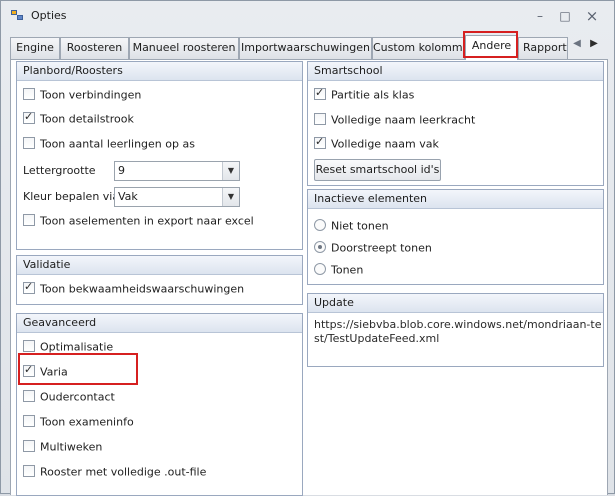 The image size is (615, 496). What do you see at coordinates (49, 15) in the screenshot?
I see `window-title: Opties` at bounding box center [49, 15].